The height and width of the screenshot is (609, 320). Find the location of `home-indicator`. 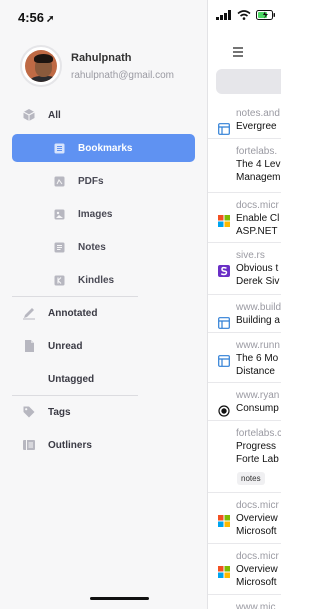

home-indicator is located at coordinates (119, 598).